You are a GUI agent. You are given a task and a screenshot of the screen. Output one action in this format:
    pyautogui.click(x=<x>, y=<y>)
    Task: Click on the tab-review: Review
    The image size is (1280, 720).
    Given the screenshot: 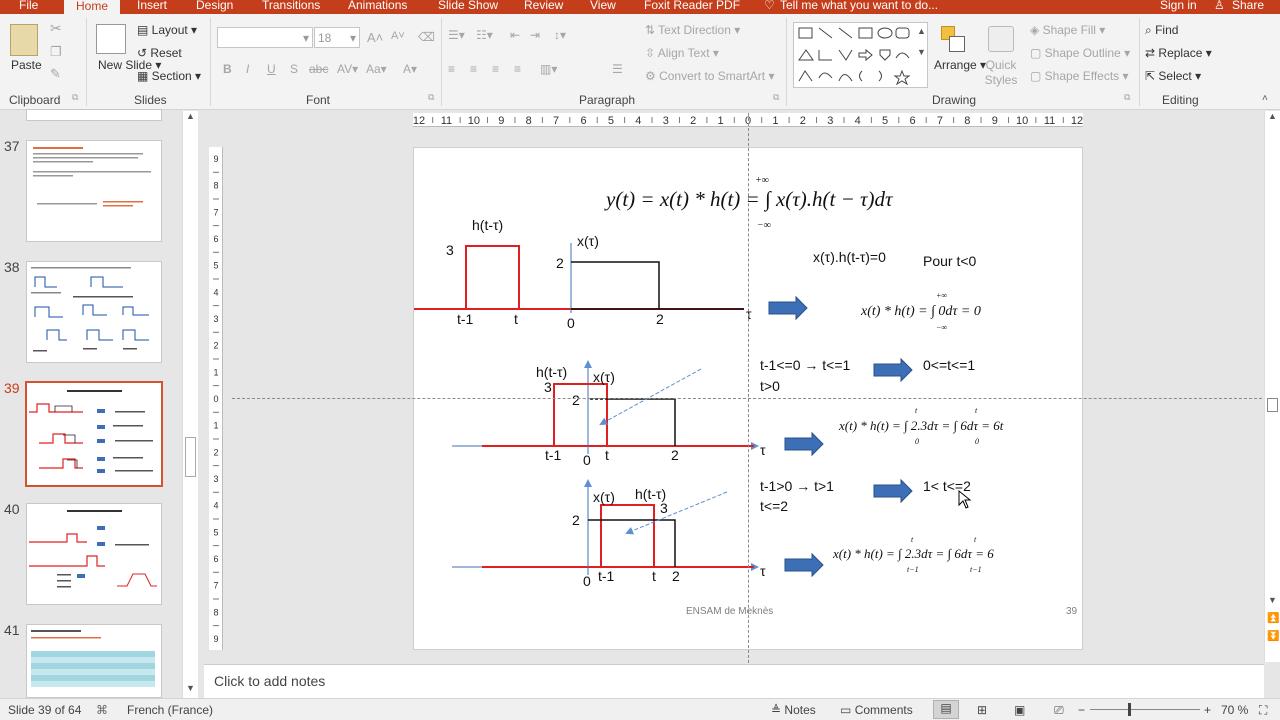 What is the action you would take?
    pyautogui.click(x=543, y=6)
    